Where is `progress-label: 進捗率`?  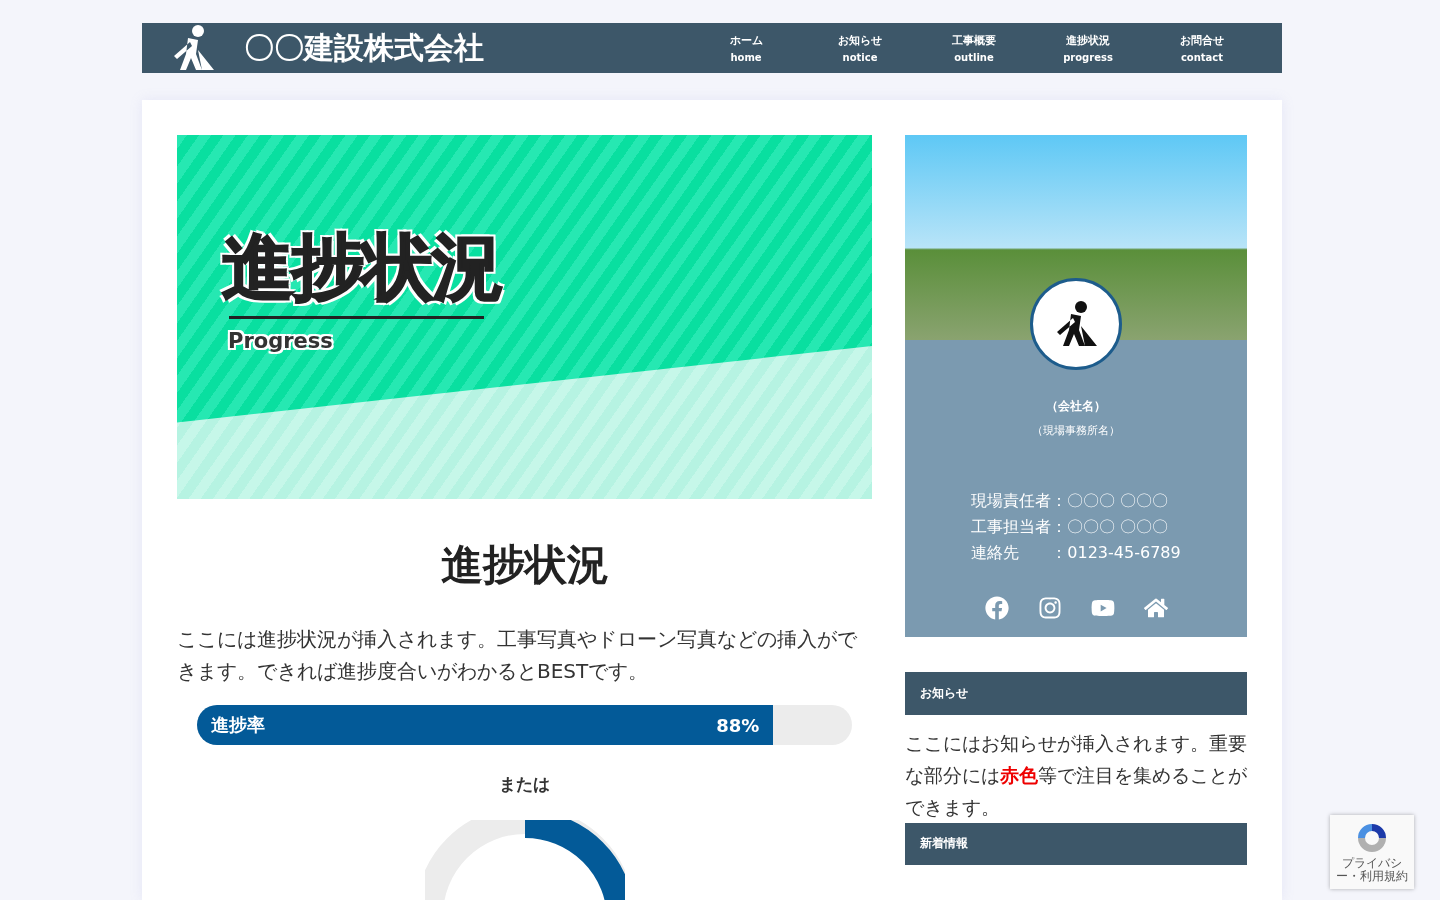 progress-label: 進捗率 is located at coordinates (238, 725).